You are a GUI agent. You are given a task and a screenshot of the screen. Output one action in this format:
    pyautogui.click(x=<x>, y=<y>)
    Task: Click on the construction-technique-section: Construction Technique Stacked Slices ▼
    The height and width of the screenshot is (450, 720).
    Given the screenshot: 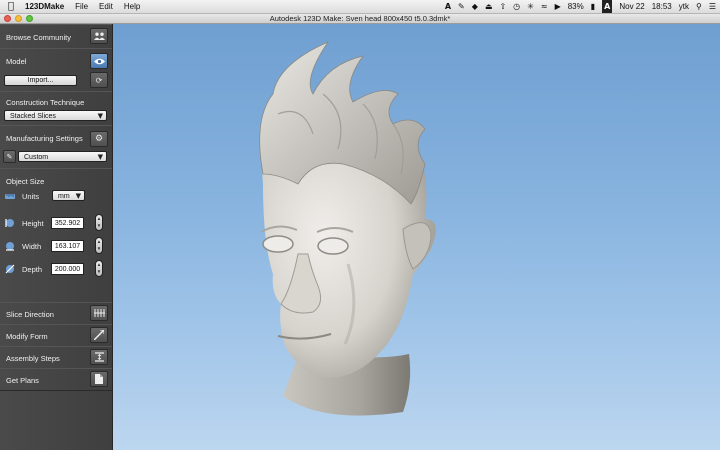 What is the action you would take?
    pyautogui.click(x=56, y=108)
    